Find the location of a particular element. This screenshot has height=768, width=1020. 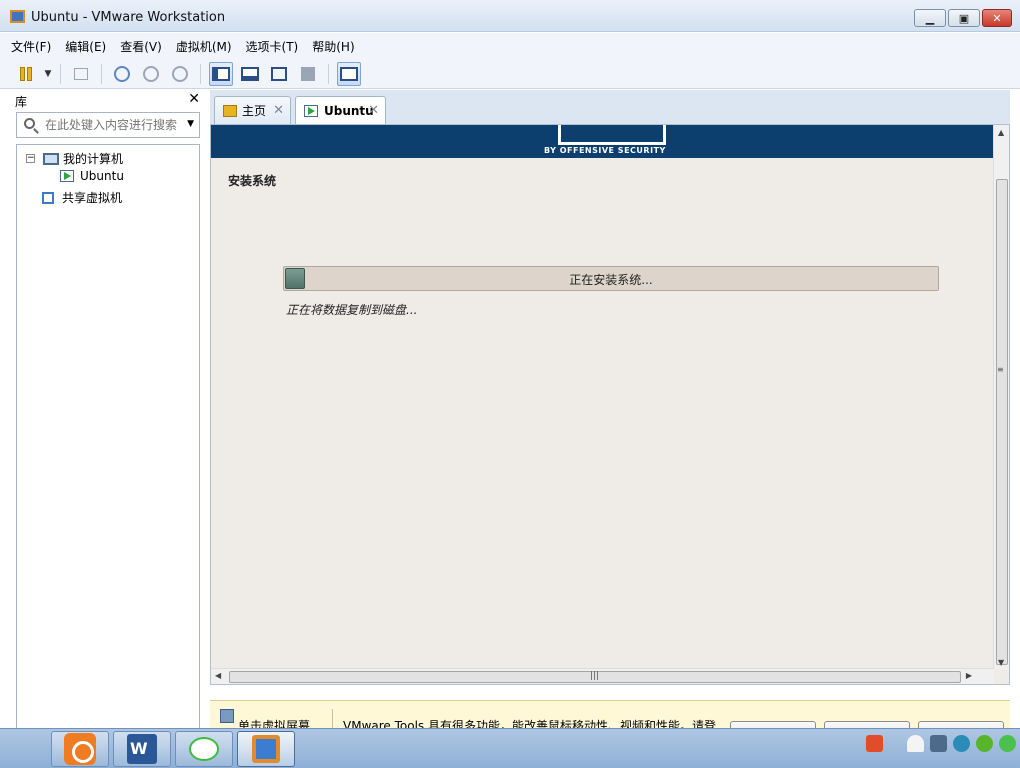

tab-ubuntu-close-button: ✕ is located at coordinates (373, 110).